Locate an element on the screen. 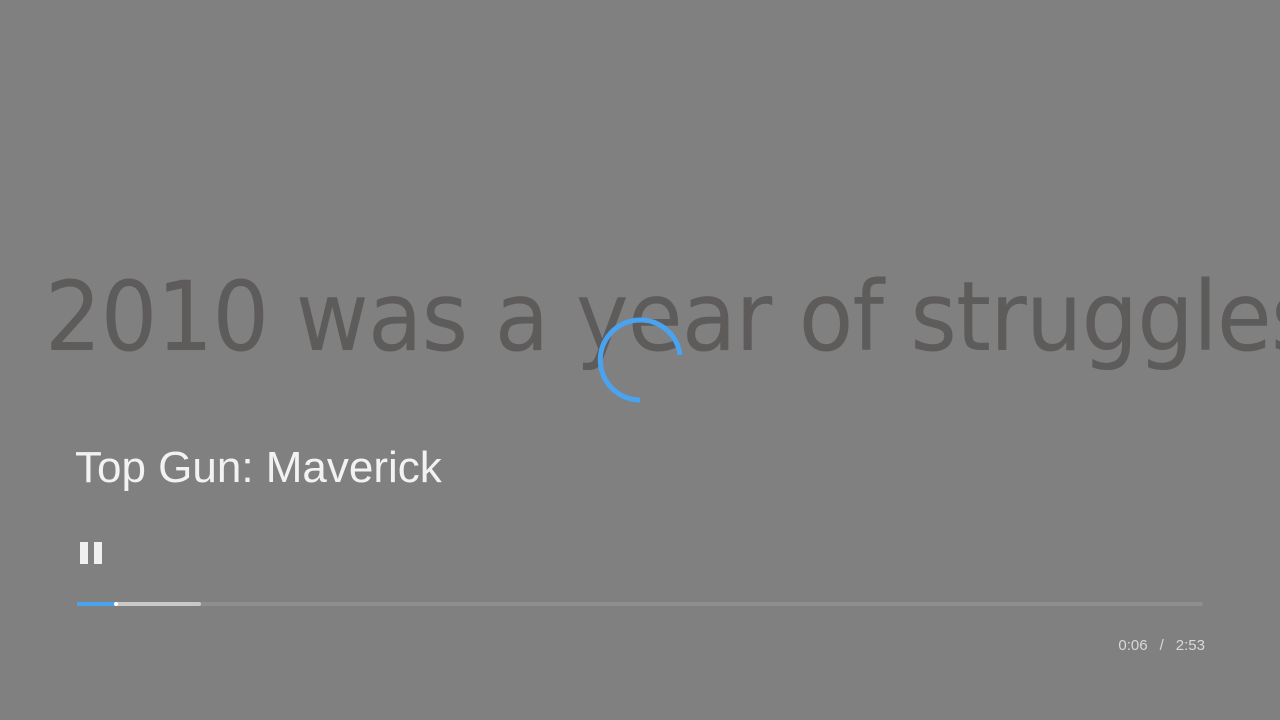 The height and width of the screenshot is (720, 1280). seek-bar-track is located at coordinates (640, 604).